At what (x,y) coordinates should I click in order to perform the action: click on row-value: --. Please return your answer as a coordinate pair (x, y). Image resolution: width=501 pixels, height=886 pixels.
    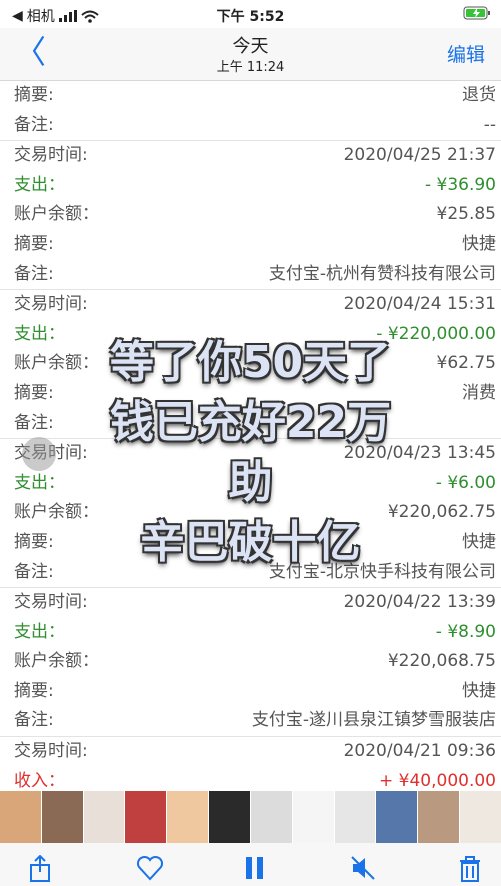
    Looking at the image, I should click on (489, 124).